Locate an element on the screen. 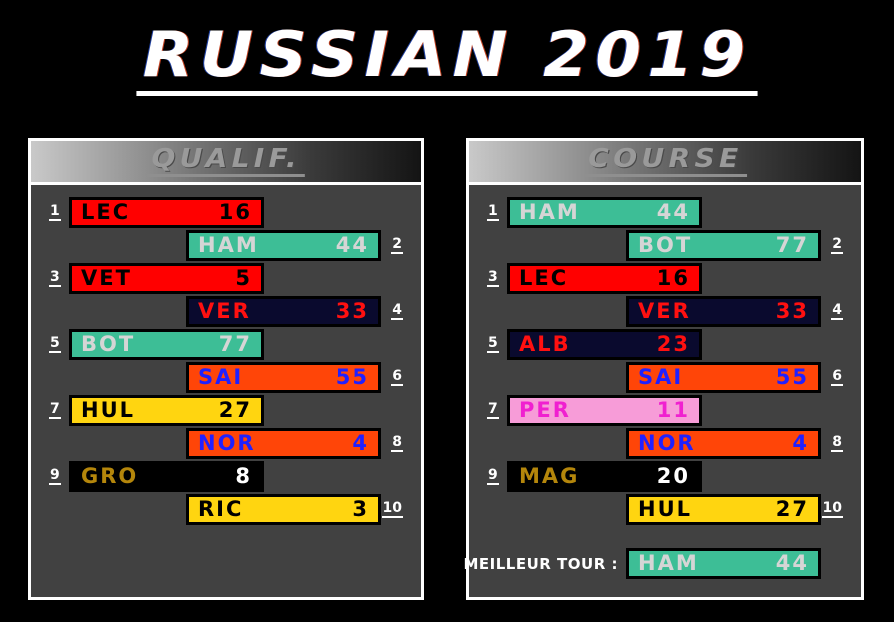  course-driver-bar: HAM 44 is located at coordinates (604, 212).